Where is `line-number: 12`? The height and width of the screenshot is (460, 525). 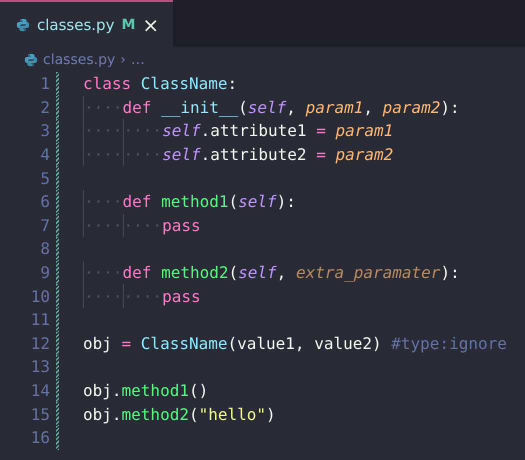
line-number: 12 is located at coordinates (40, 343).